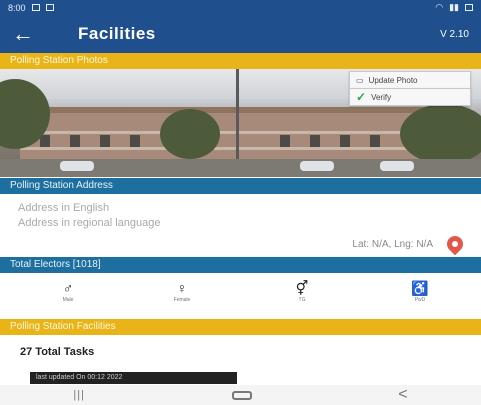 This screenshot has height=405, width=481. I want to click on app-bar: ← Facilities V 2.10, so click(240, 34).